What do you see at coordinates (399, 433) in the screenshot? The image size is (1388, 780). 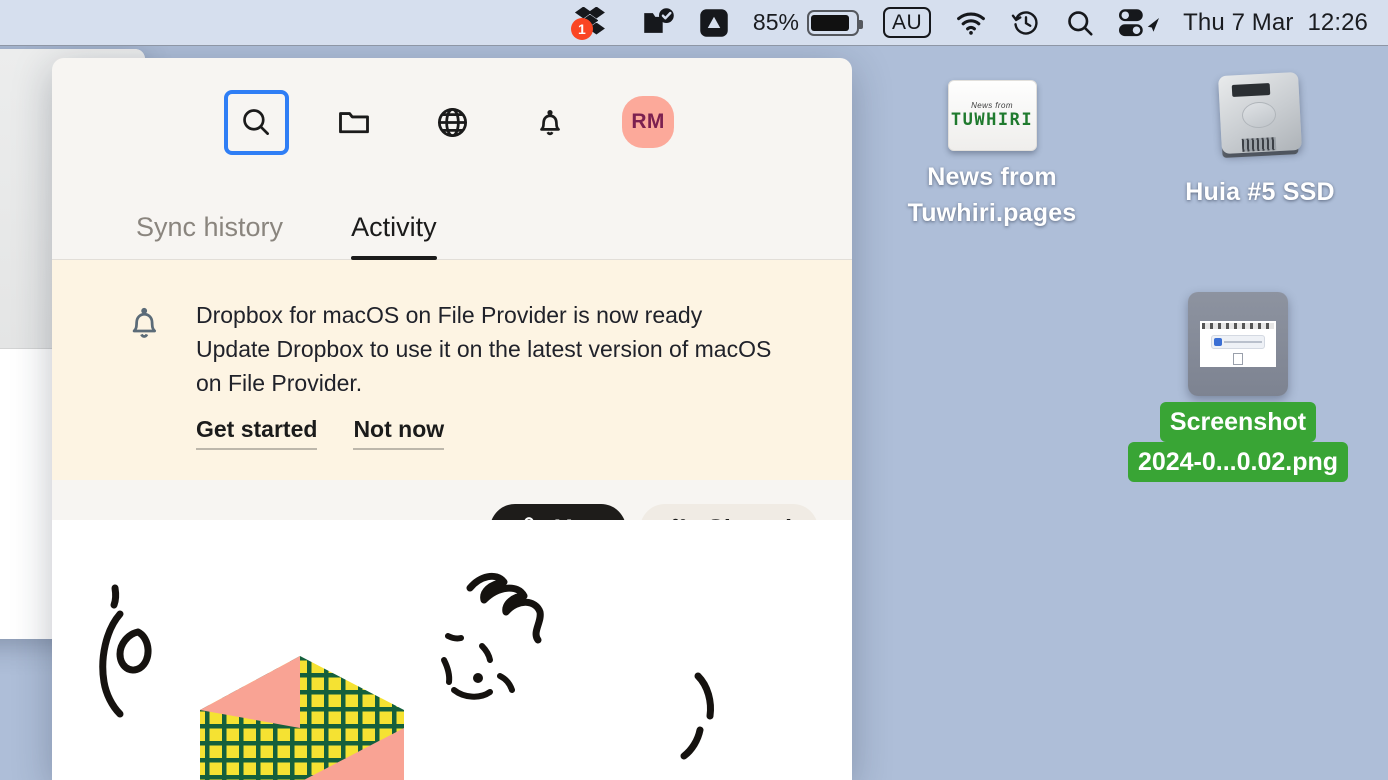 I see `not-now-button: Not now` at bounding box center [399, 433].